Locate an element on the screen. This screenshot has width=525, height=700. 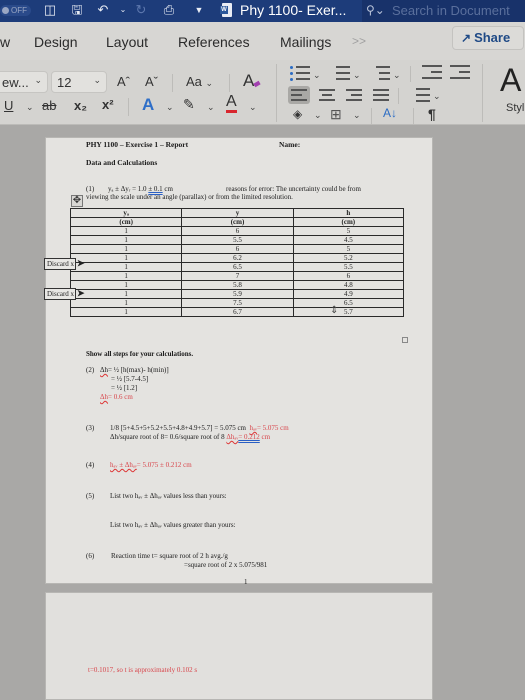
sidebar-icon: ◫ is located at coordinates (50, 10).